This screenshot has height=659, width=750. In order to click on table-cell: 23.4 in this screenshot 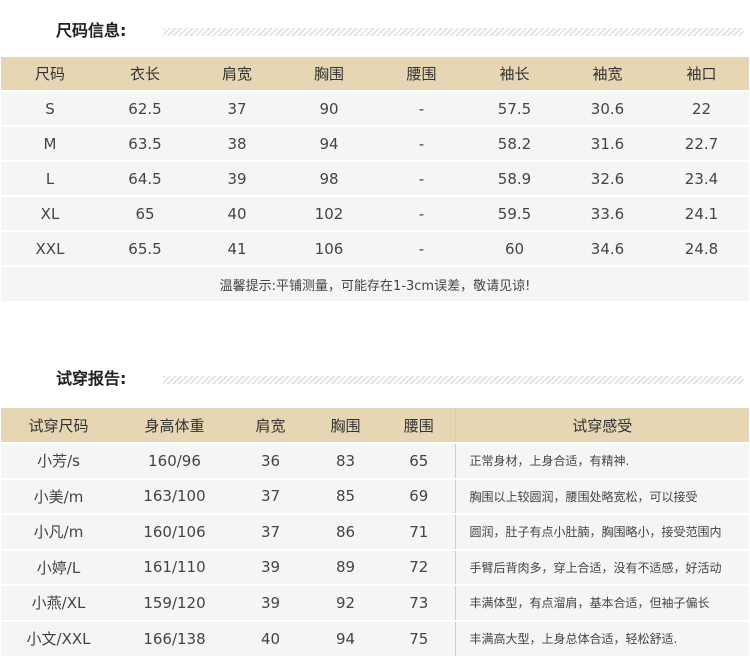, I will do `click(701, 178)`.